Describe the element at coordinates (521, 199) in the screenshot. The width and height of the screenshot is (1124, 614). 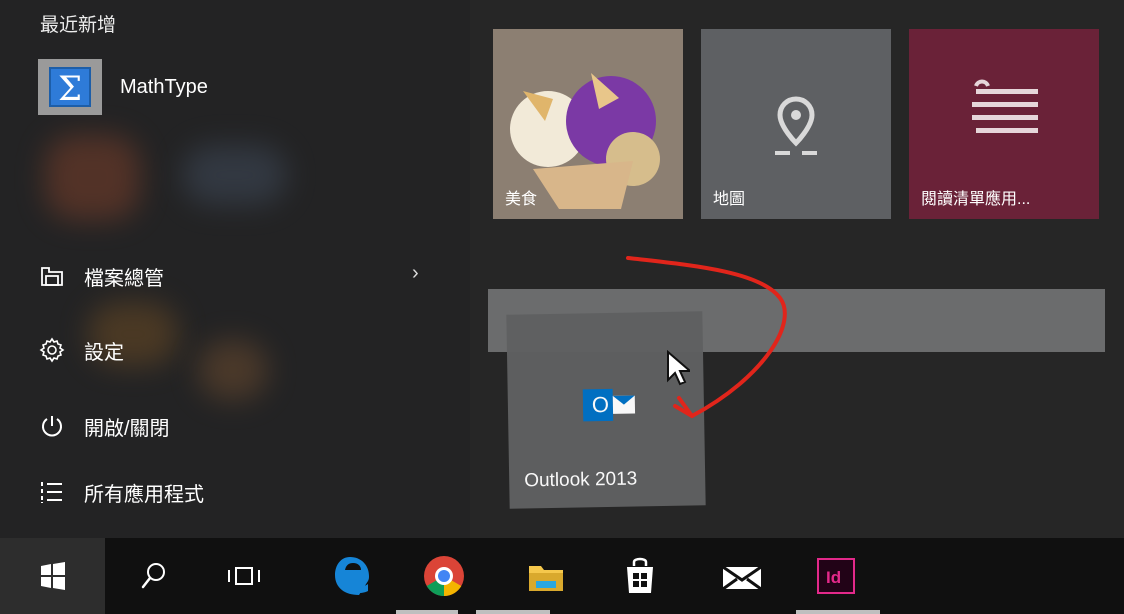
I see `tile-label-food: 美食` at that location.